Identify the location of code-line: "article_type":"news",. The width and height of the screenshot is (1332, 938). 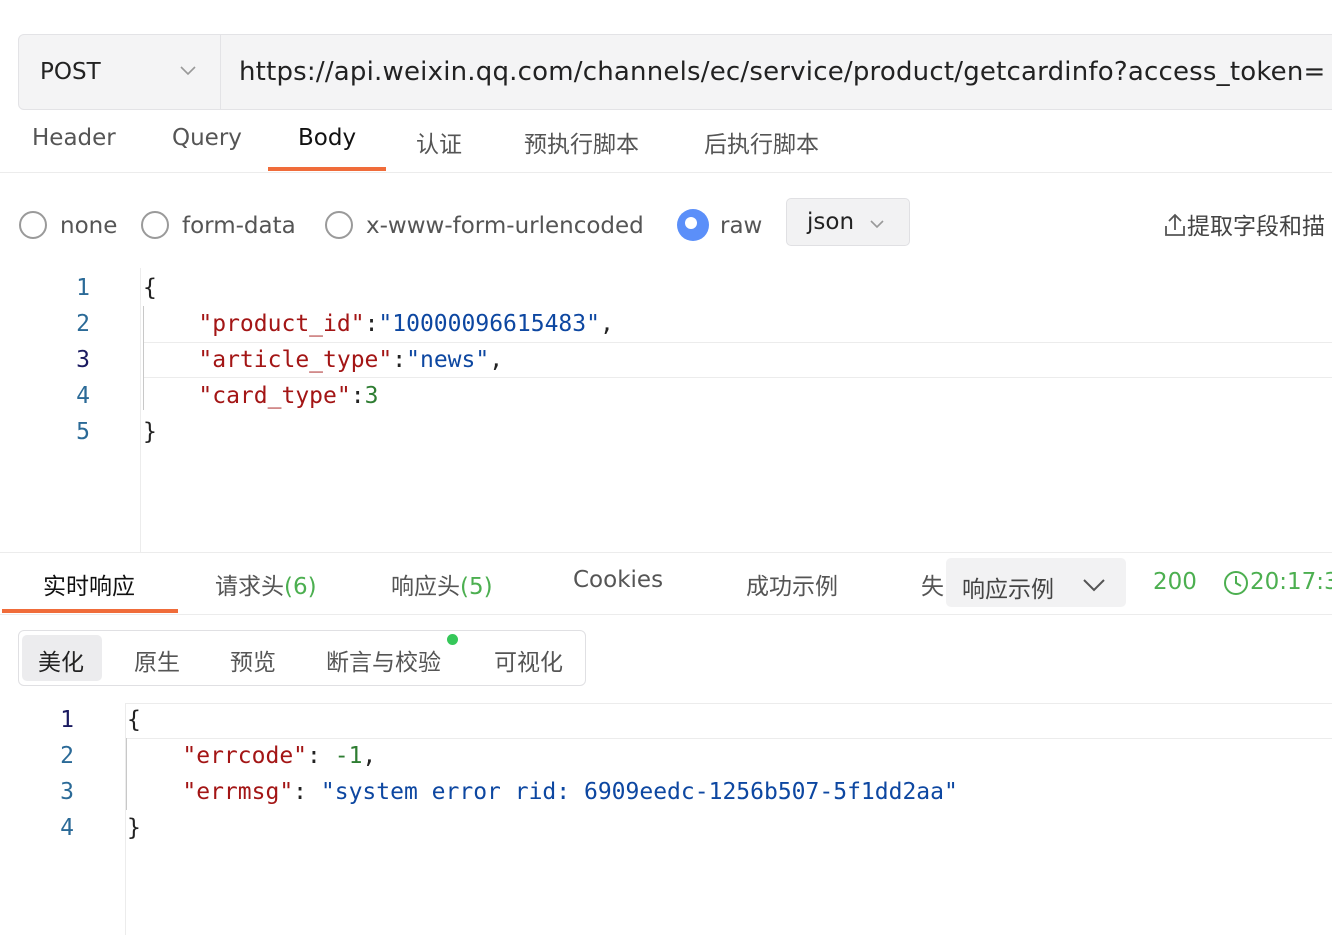
(323, 360).